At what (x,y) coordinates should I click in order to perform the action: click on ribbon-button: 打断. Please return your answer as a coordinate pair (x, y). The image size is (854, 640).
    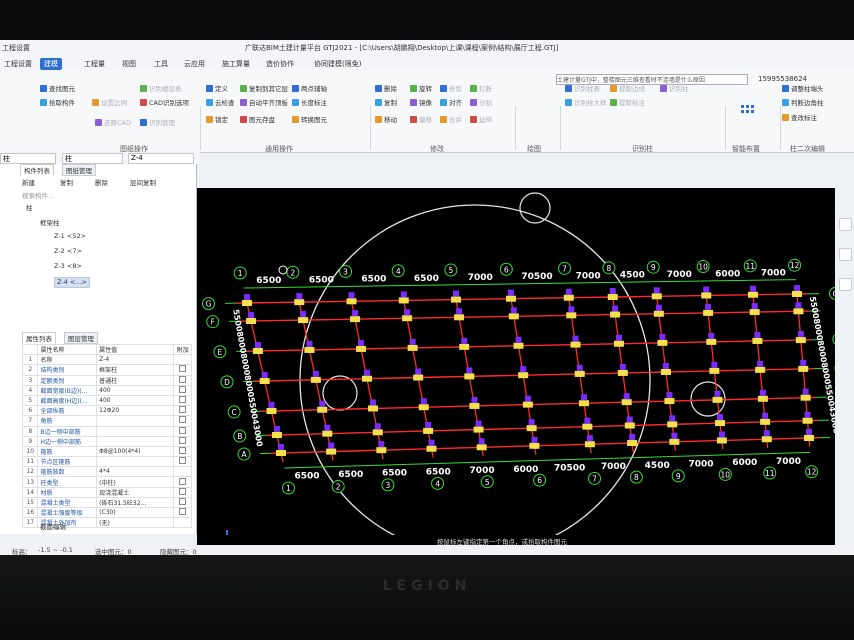
    Looking at the image, I should click on (481, 88).